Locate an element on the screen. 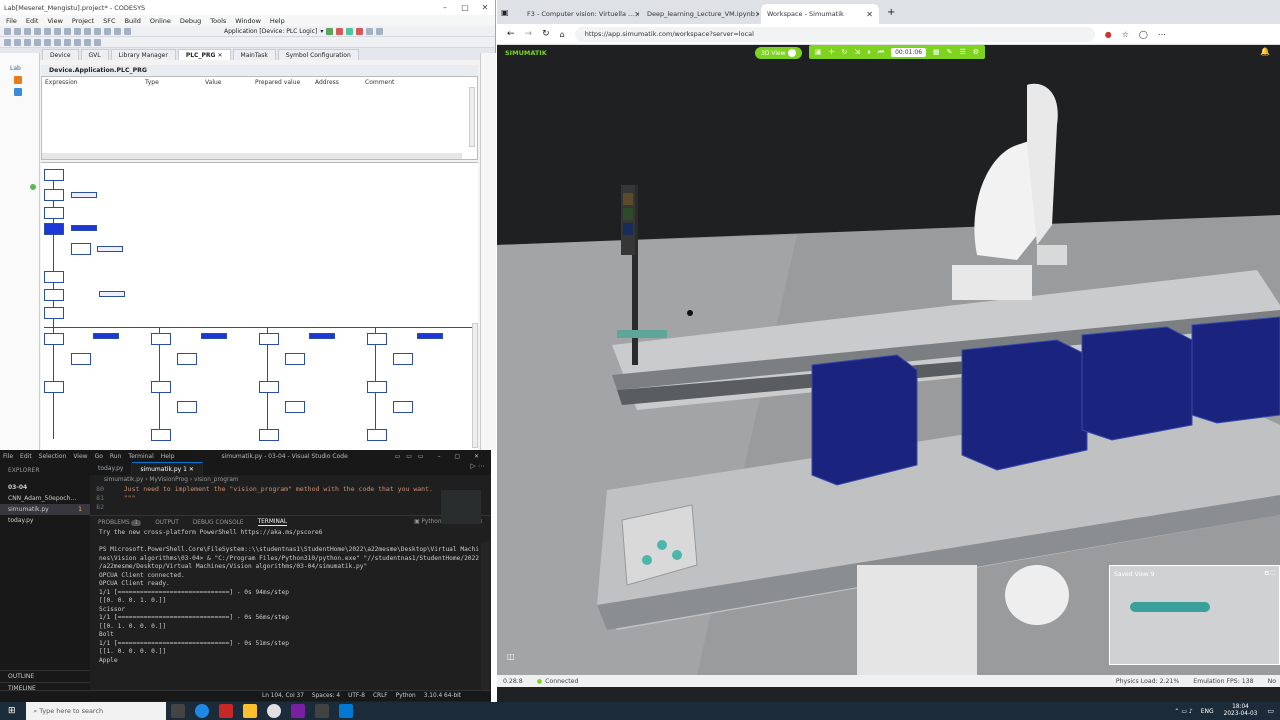 The height and width of the screenshot is (720, 1280). new-tab-icon: + is located at coordinates (891, 12).